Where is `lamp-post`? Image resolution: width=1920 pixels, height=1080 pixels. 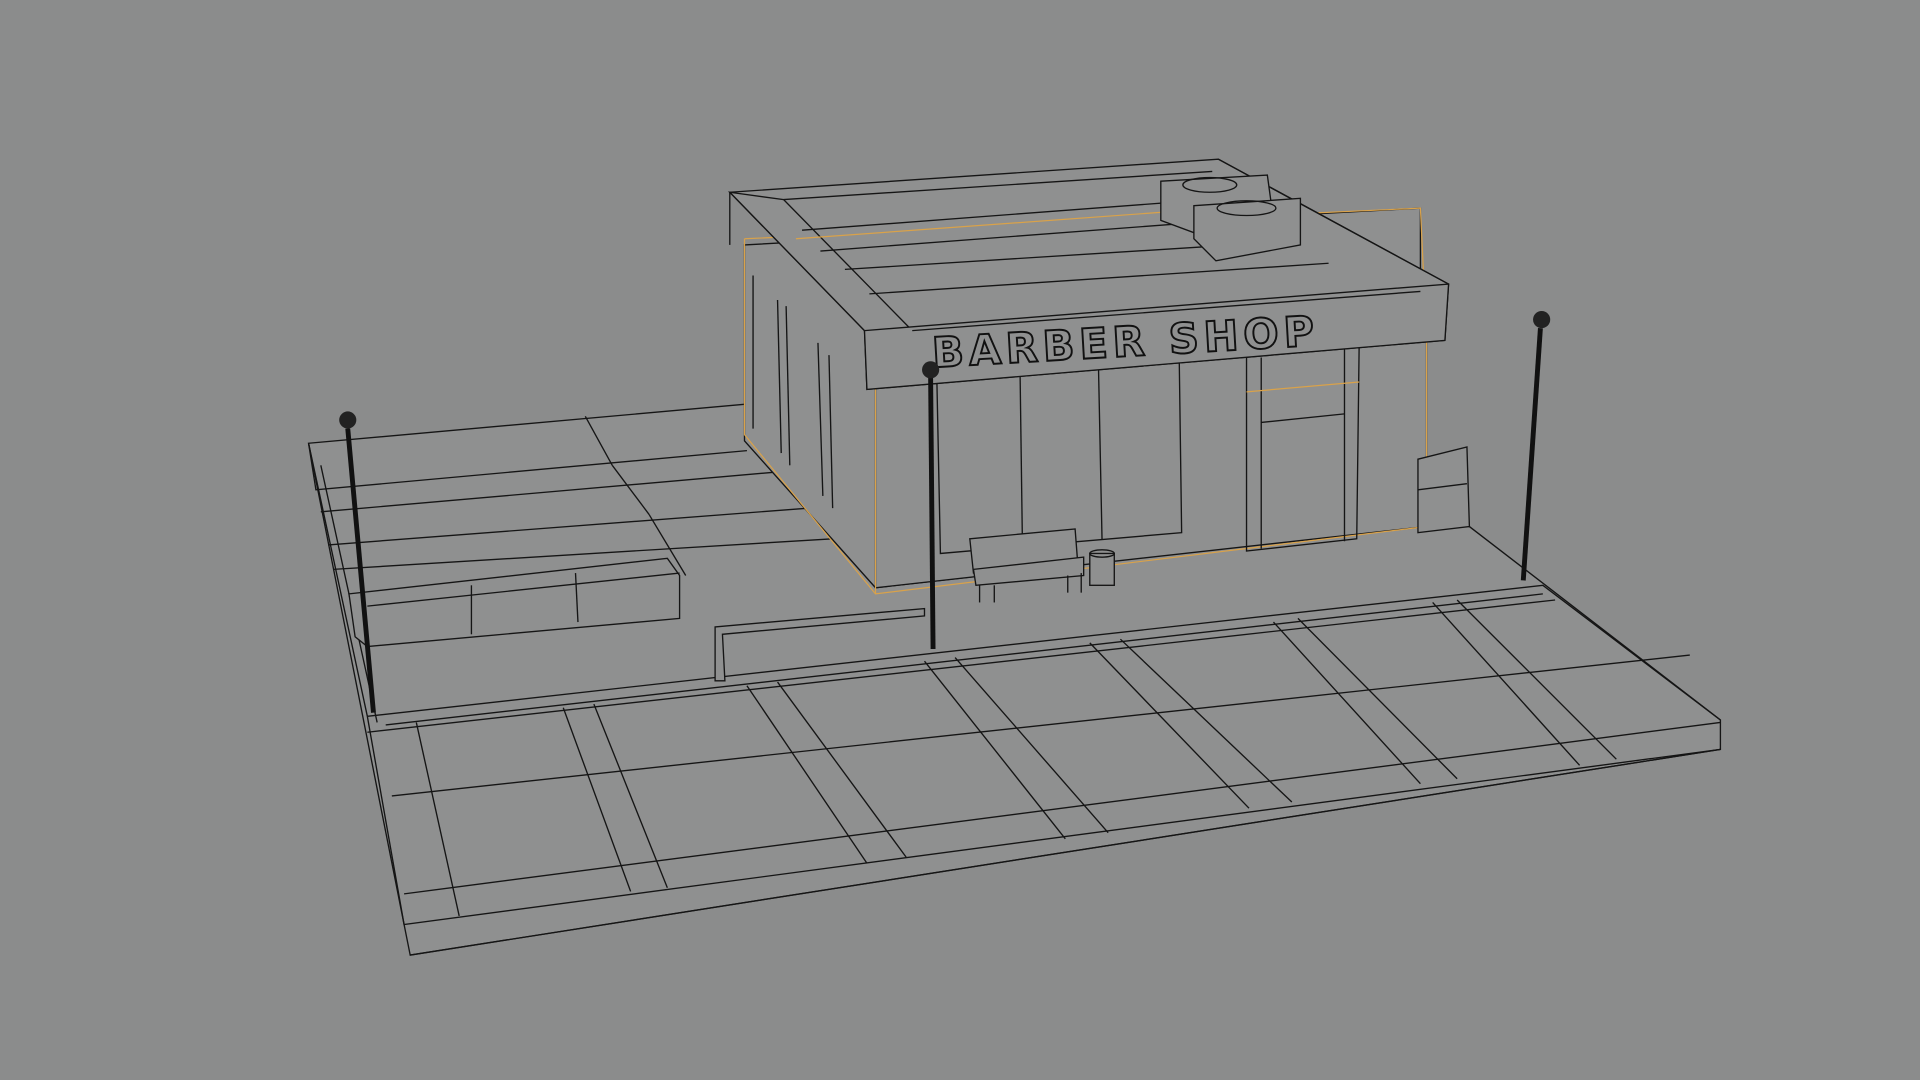
lamp-post is located at coordinates (1535, 446).